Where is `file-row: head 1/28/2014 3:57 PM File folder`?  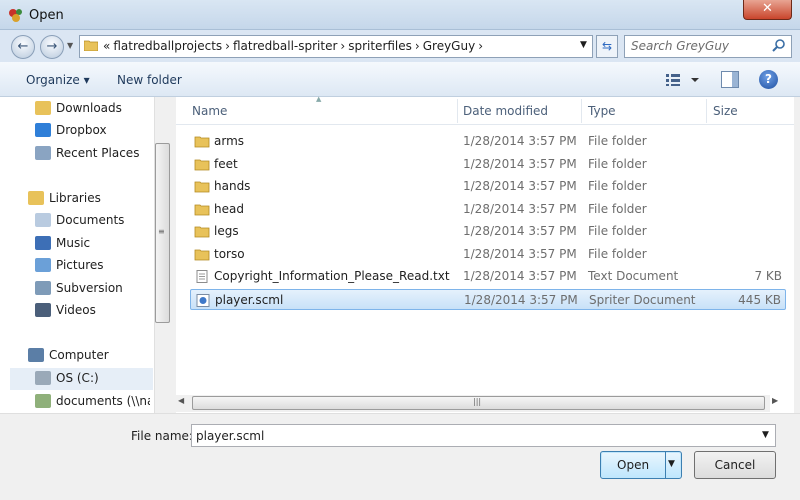 file-row: head 1/28/2014 3:57 PM File folder is located at coordinates (488, 209).